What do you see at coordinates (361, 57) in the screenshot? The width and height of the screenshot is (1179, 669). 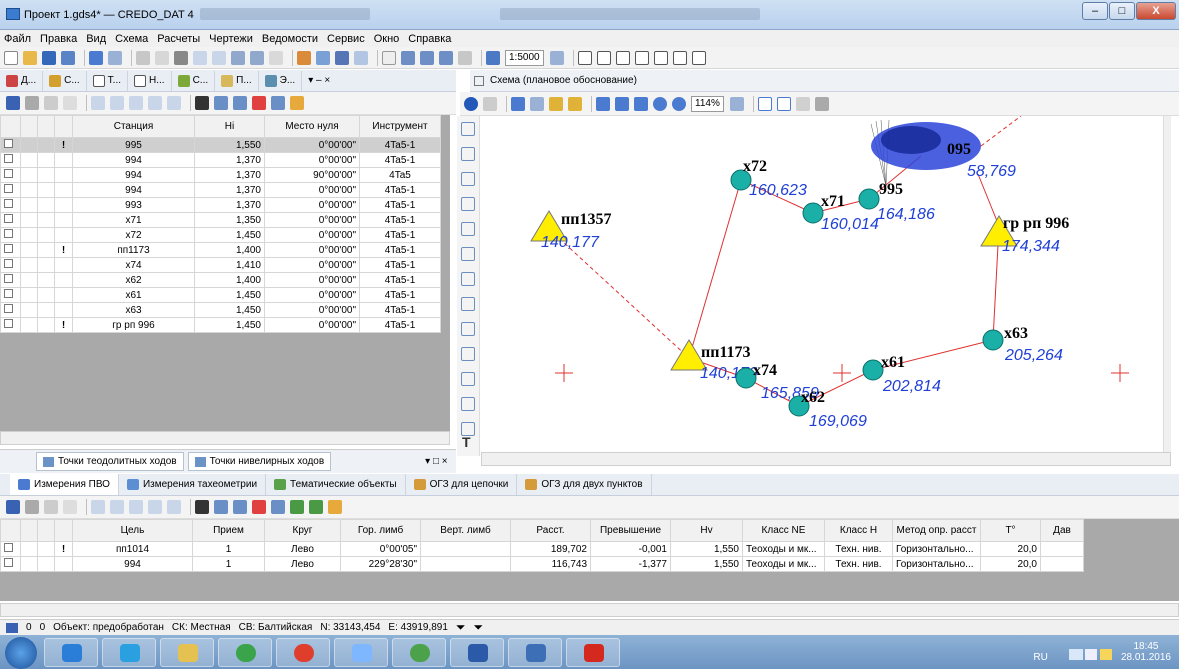 I see `percent-icon` at bounding box center [361, 57].